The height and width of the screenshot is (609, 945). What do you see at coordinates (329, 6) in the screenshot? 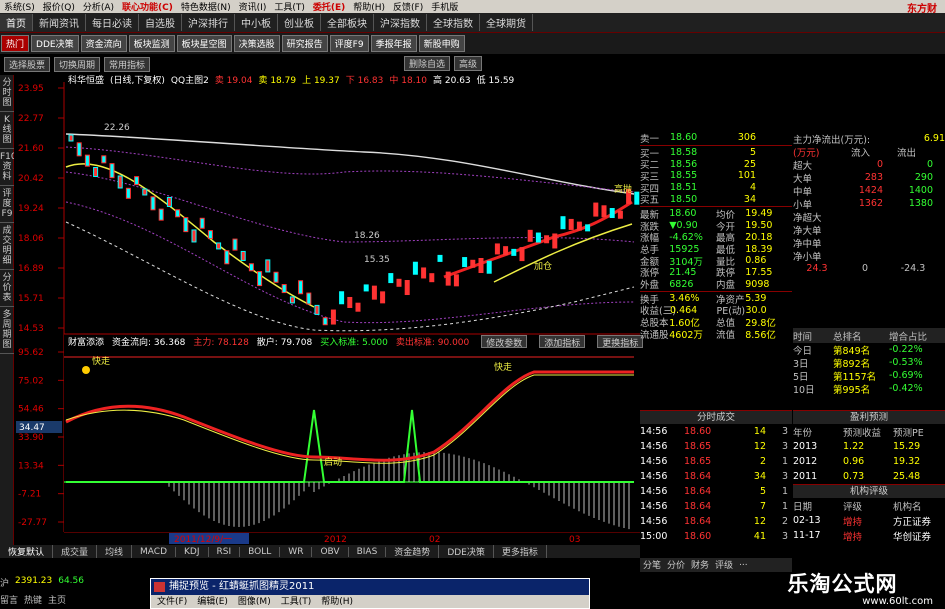
I see `menu-item-7: 委托(E)` at bounding box center [329, 6].